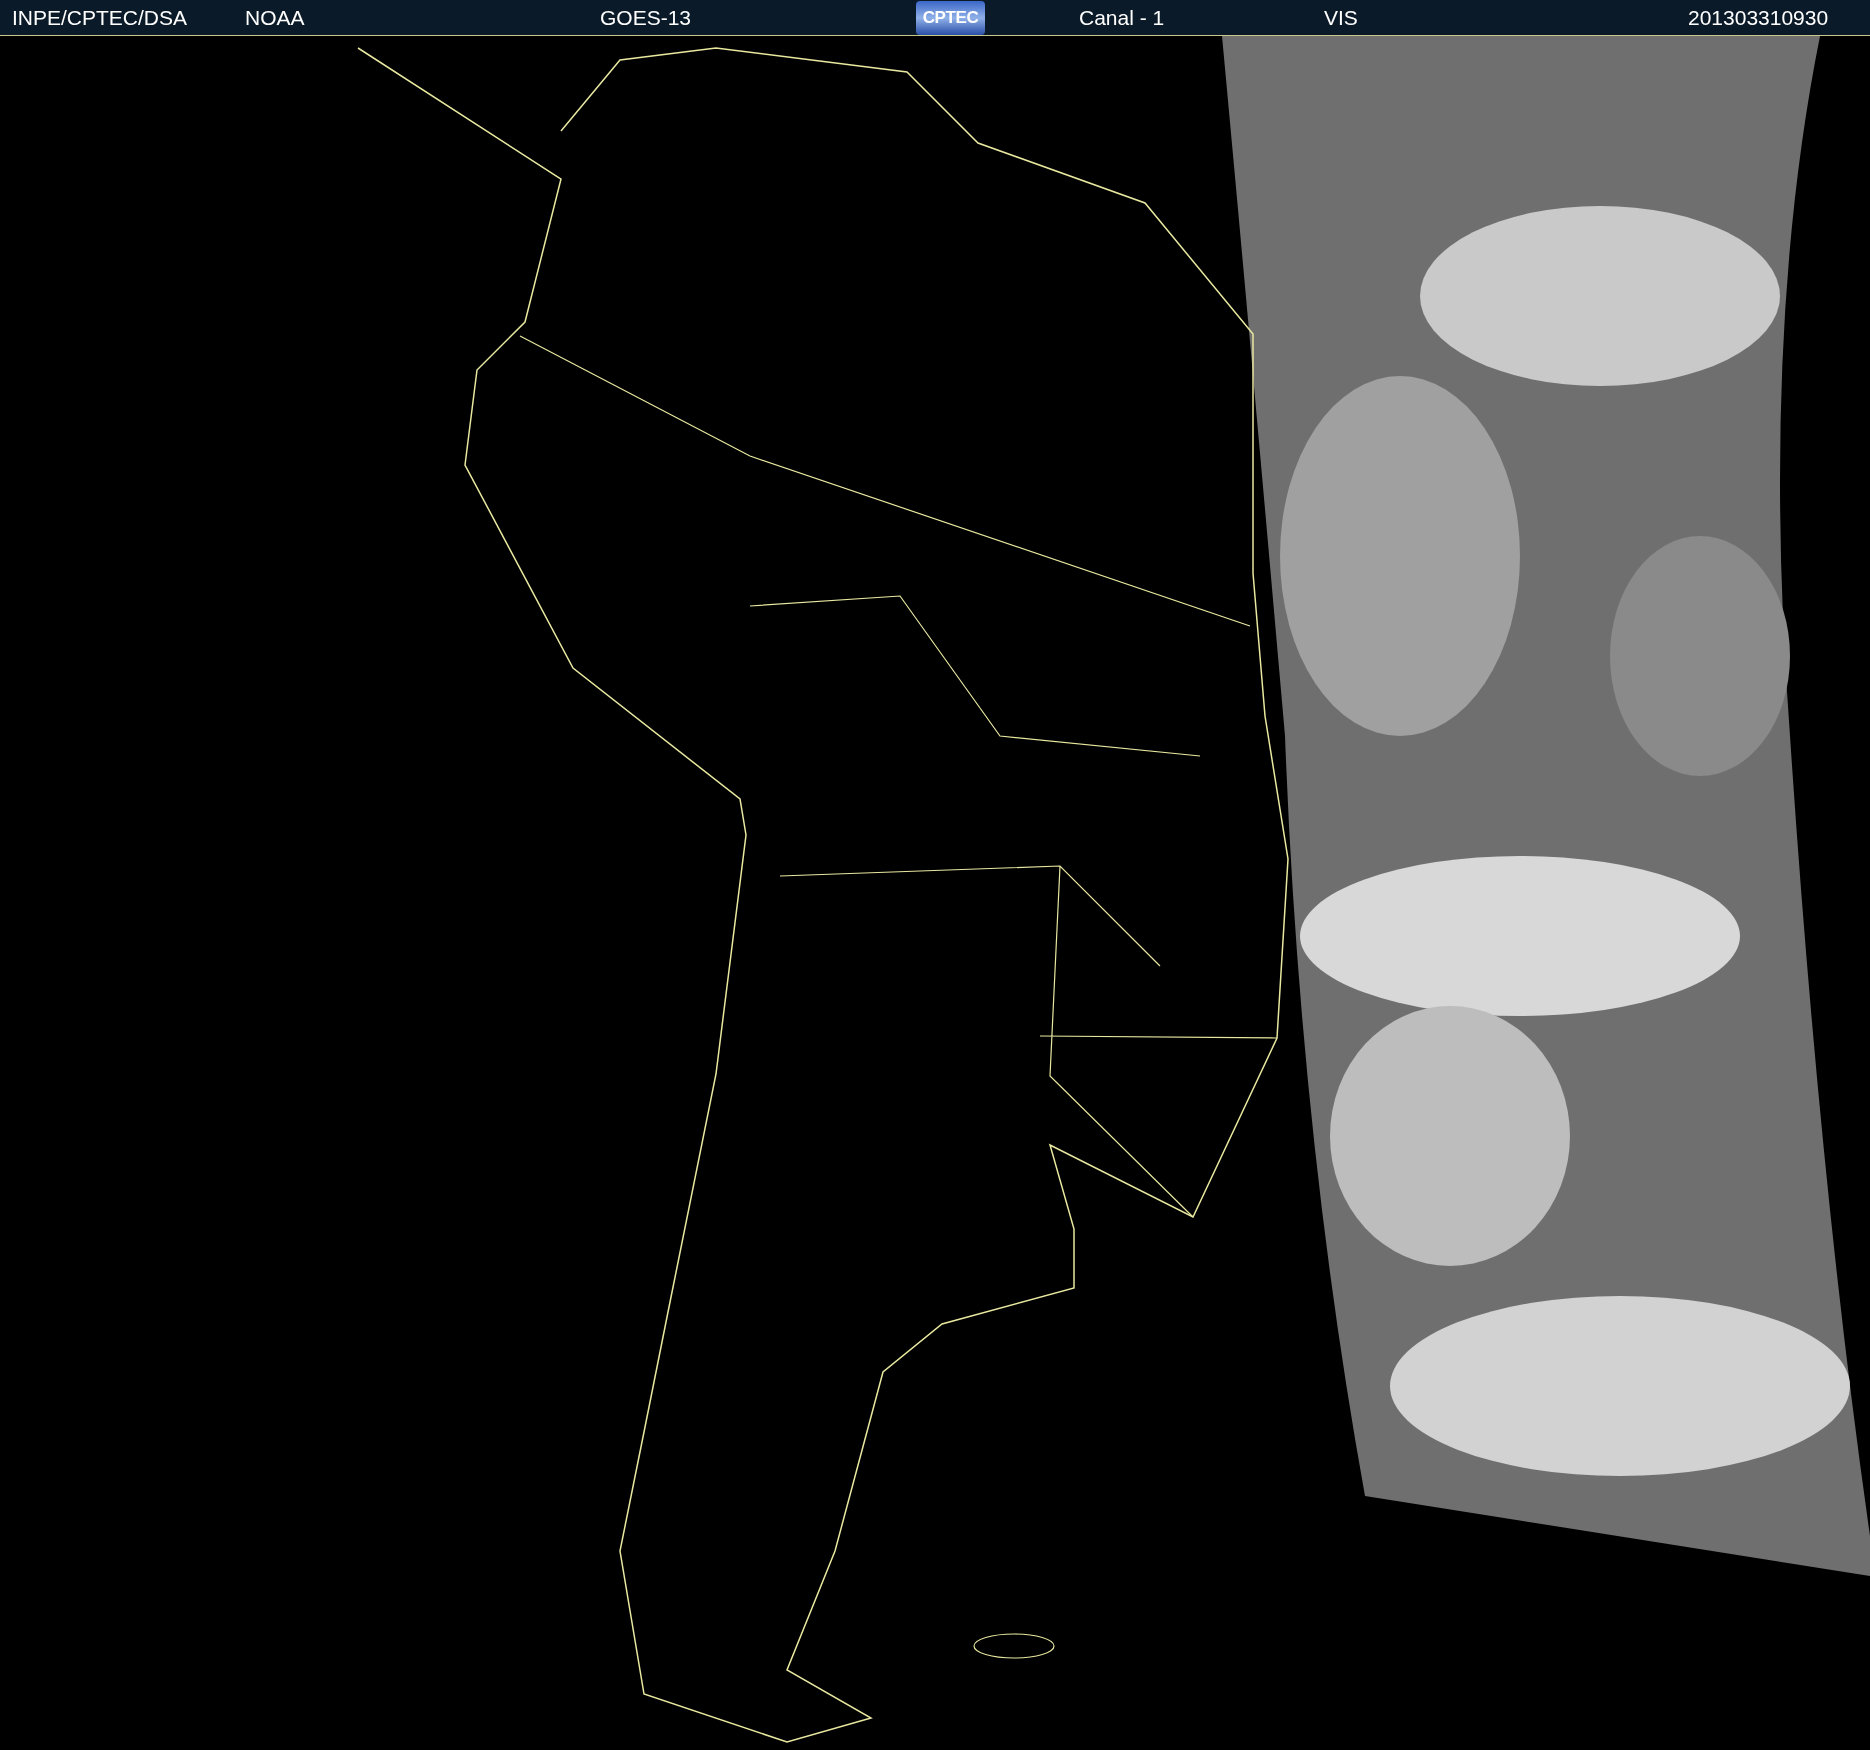  Describe the element at coordinates (1122, 17) in the screenshot. I see `header-label: Canal - 1` at that location.